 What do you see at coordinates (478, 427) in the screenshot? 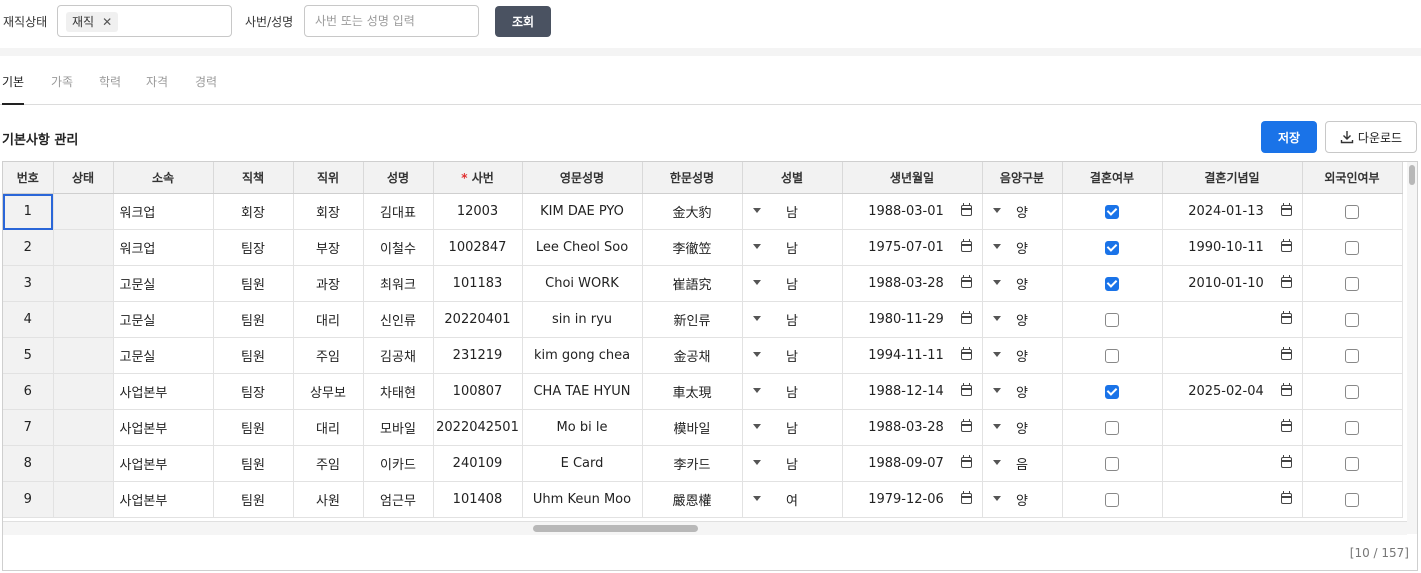
I see `employee-id-cell: 2022042501` at bounding box center [478, 427].